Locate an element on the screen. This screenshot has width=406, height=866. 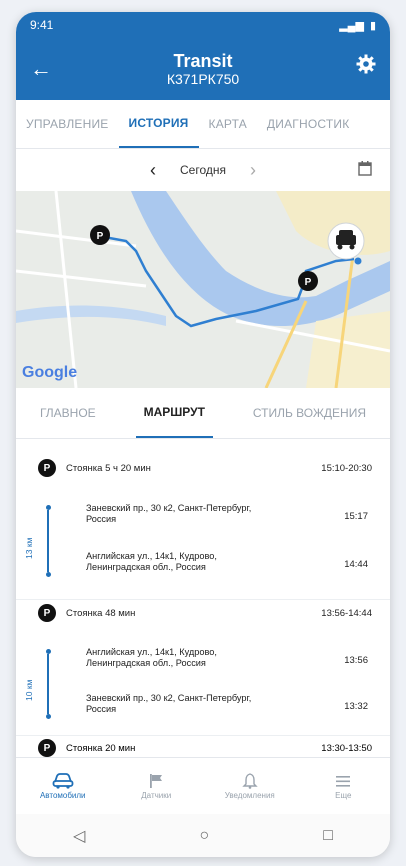
list-item: P Стоянка 20 мин 13:30-13:50 is located at coordinates (203, 748).